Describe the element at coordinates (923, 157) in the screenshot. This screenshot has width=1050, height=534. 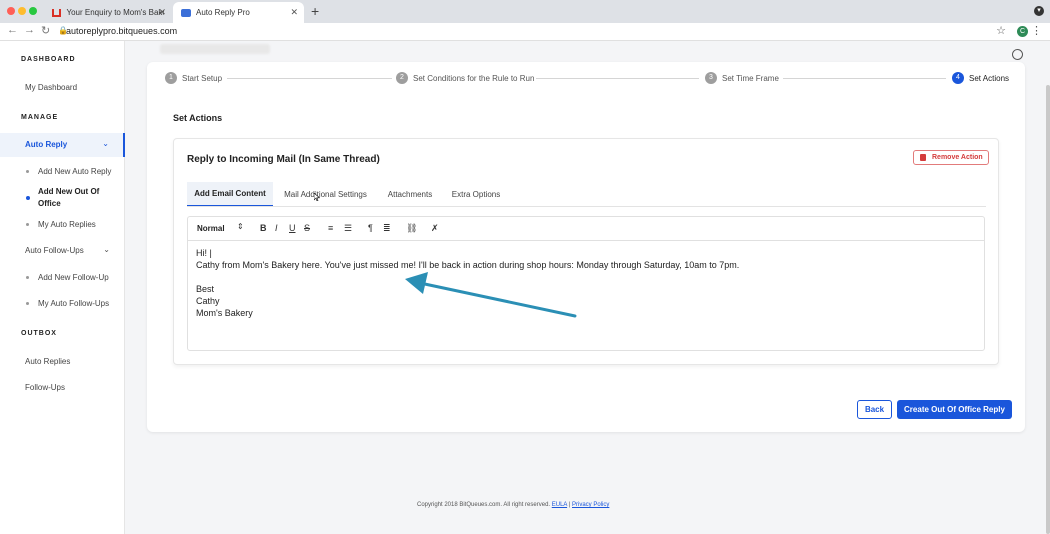
I see `trash-icon` at that location.